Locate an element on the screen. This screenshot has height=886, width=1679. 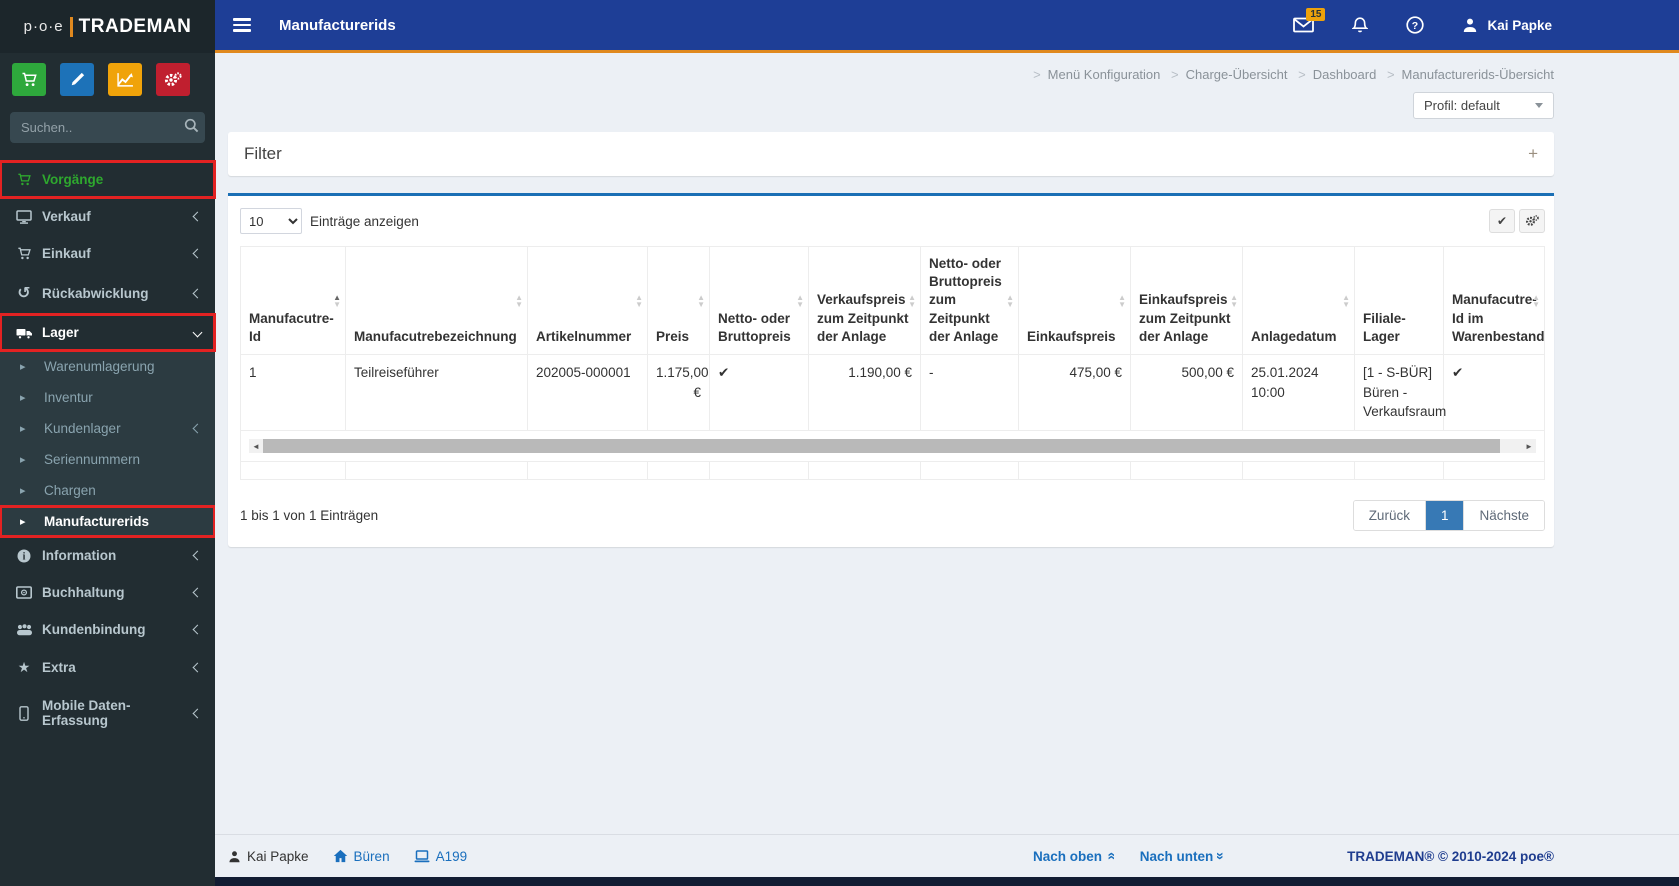
quick-edit-button is located at coordinates (77, 79).